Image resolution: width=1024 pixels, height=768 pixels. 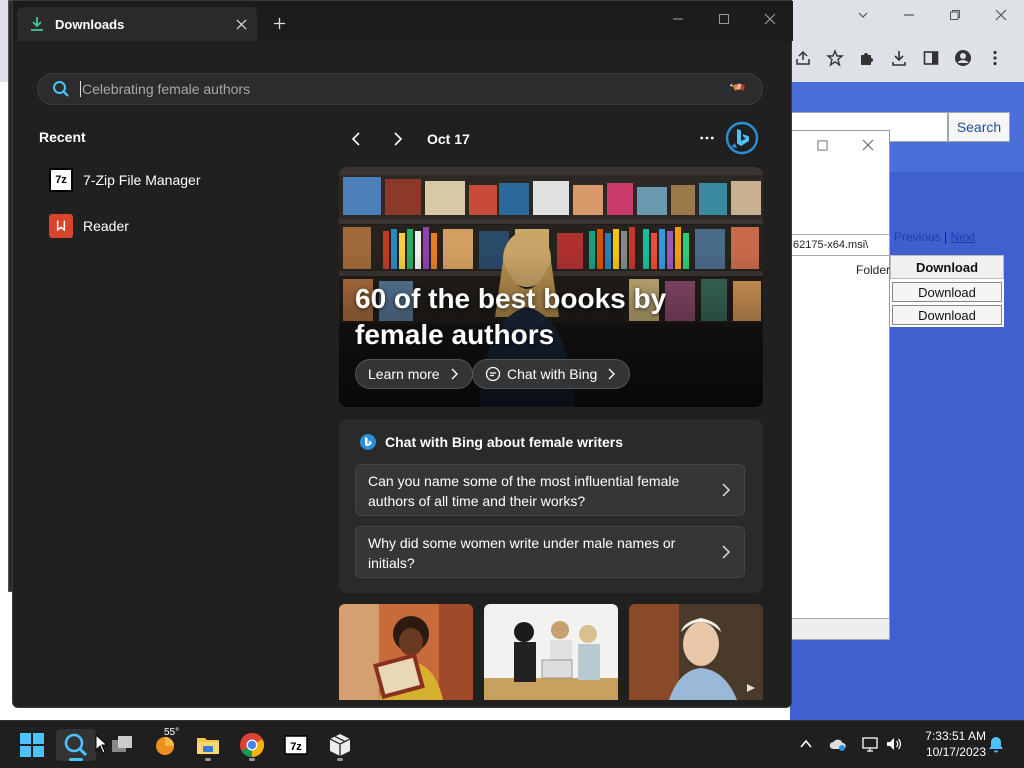 I want to click on system-clock: 7:33:51 AM 10/17/2023, so click(x=949, y=744).